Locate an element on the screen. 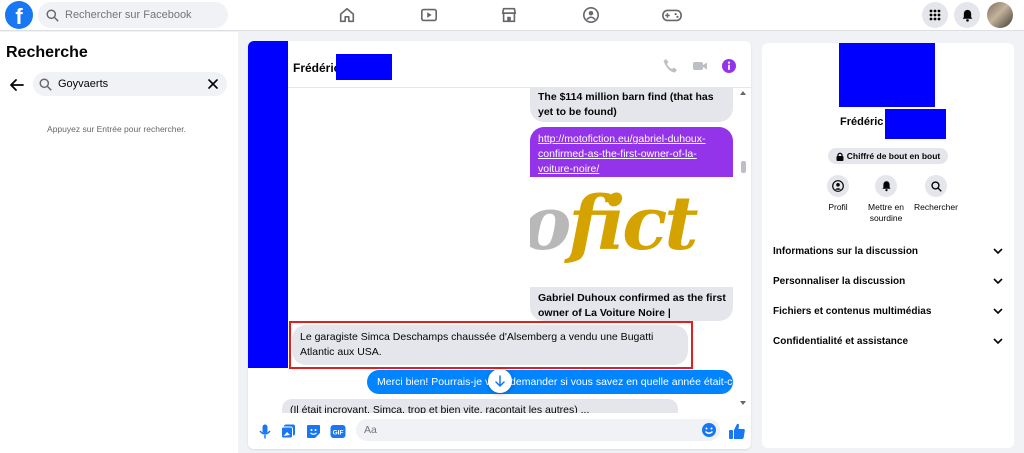 The height and width of the screenshot is (453, 1024). back-arrow-icon is located at coordinates (17, 85).